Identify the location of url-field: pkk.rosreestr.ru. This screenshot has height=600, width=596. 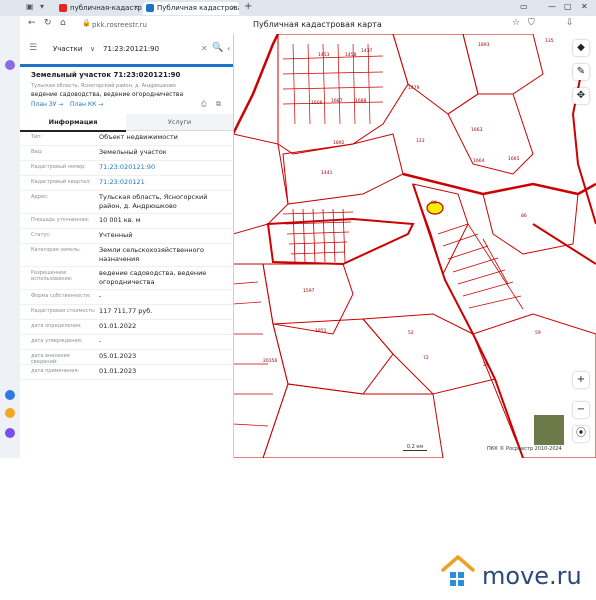
(162, 25).